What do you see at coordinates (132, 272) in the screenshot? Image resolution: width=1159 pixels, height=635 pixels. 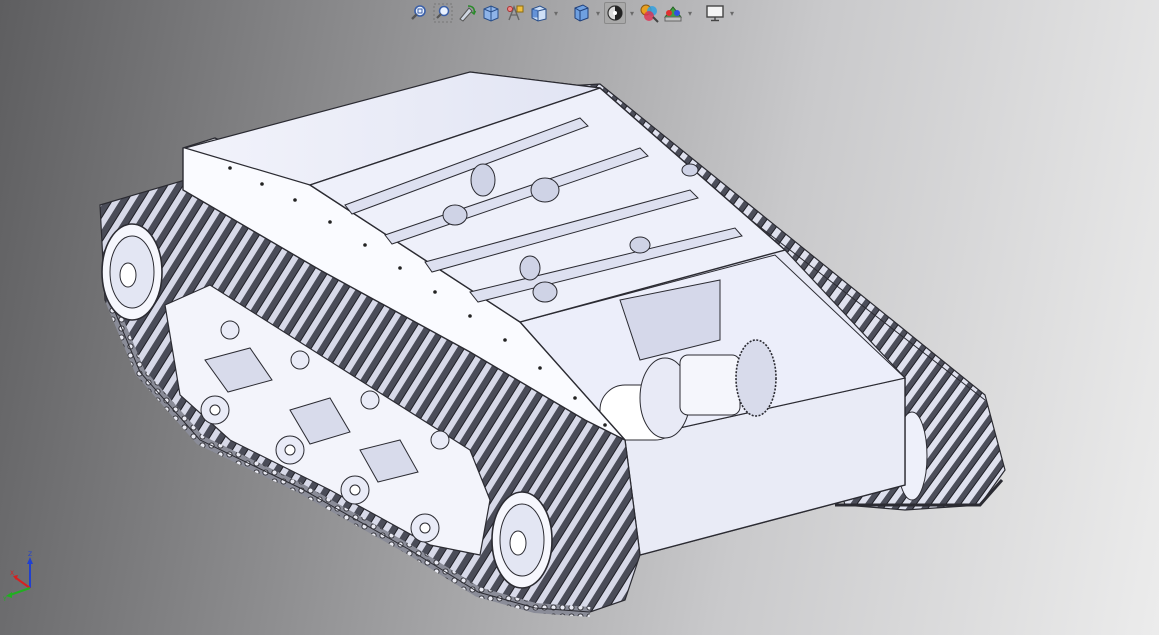 I see `left-front-sprocket` at bounding box center [132, 272].